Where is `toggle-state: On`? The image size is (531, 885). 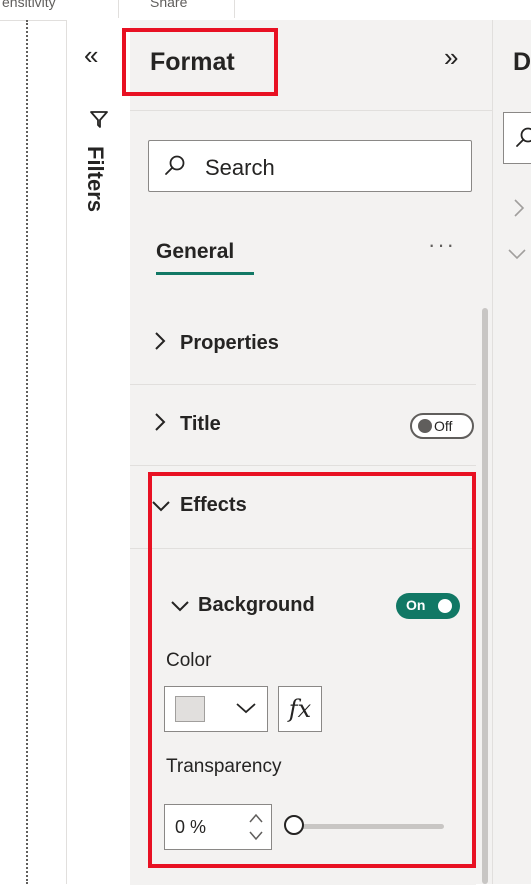 toggle-state: On is located at coordinates (415, 605).